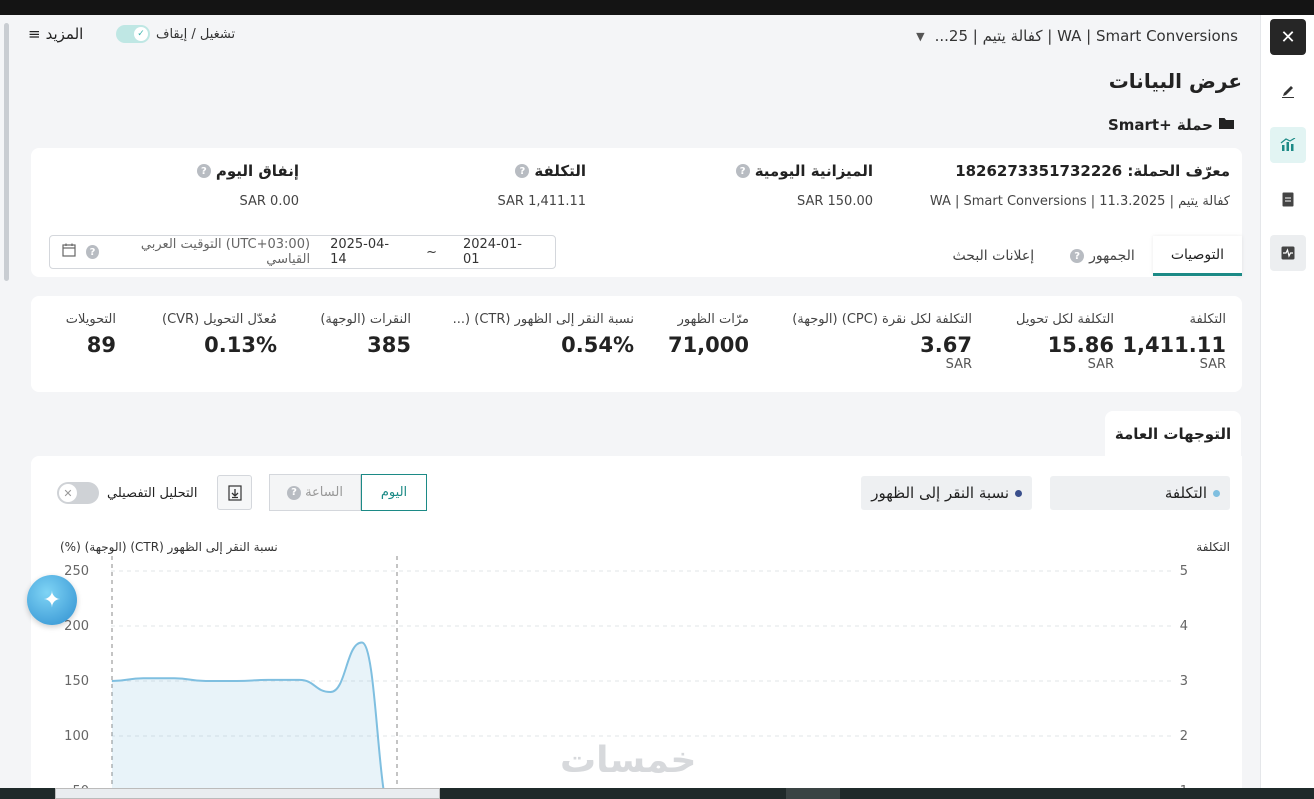 The width and height of the screenshot is (1314, 799). I want to click on taskbar-item, so click(813, 793).